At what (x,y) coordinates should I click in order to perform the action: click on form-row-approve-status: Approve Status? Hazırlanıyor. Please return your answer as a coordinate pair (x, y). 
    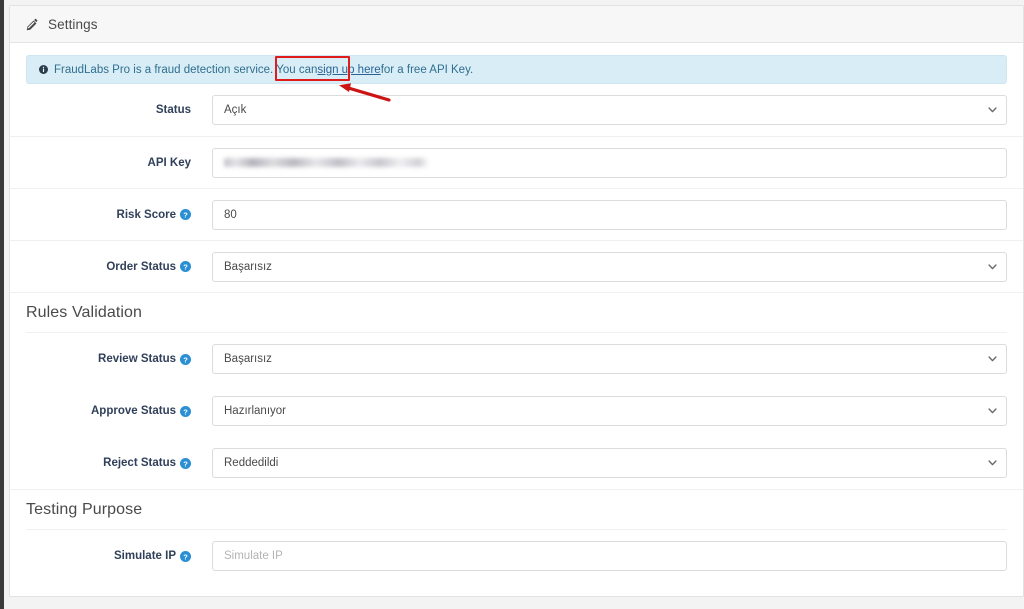
    Looking at the image, I should click on (516, 411).